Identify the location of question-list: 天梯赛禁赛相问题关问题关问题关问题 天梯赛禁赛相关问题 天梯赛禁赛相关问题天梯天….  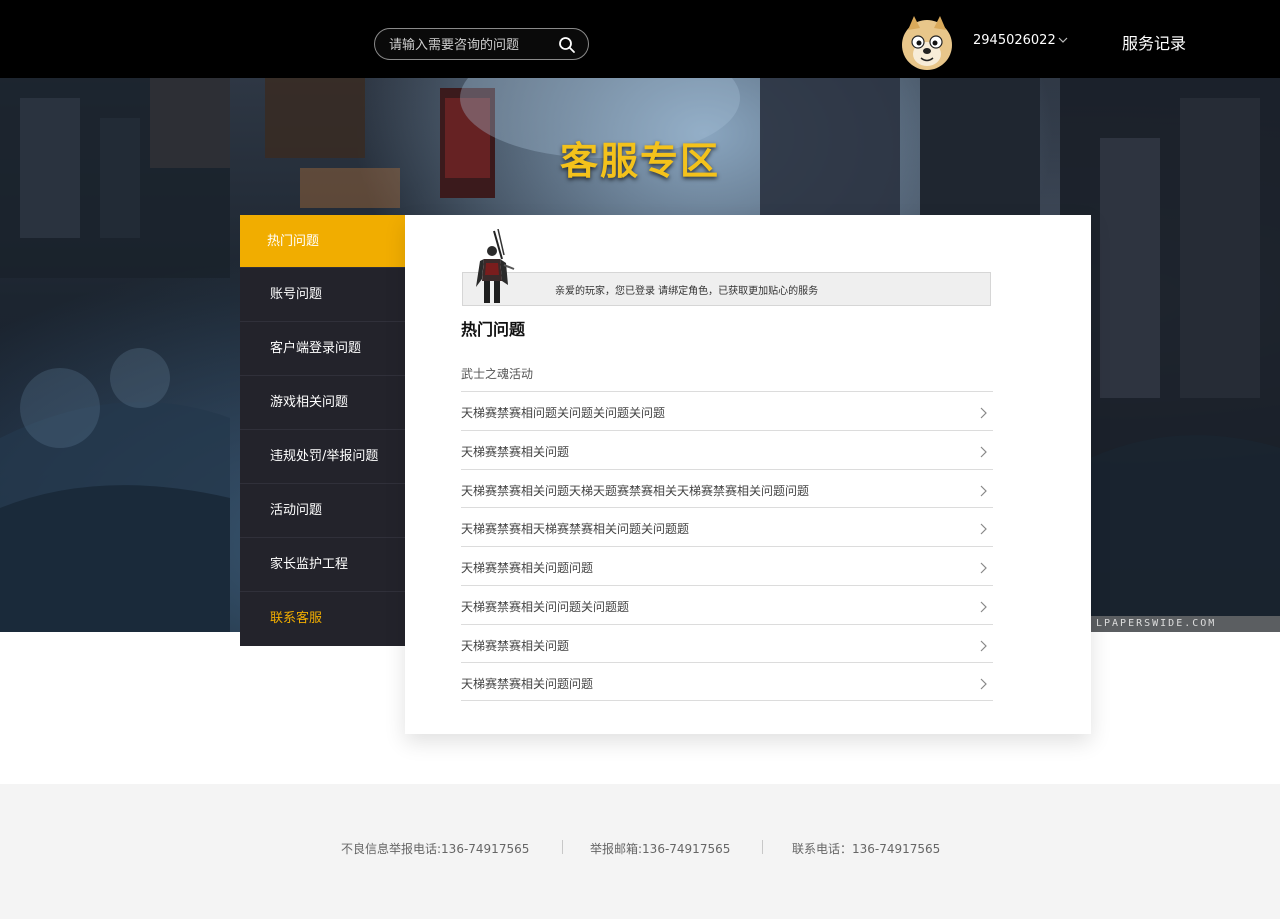
(727, 546).